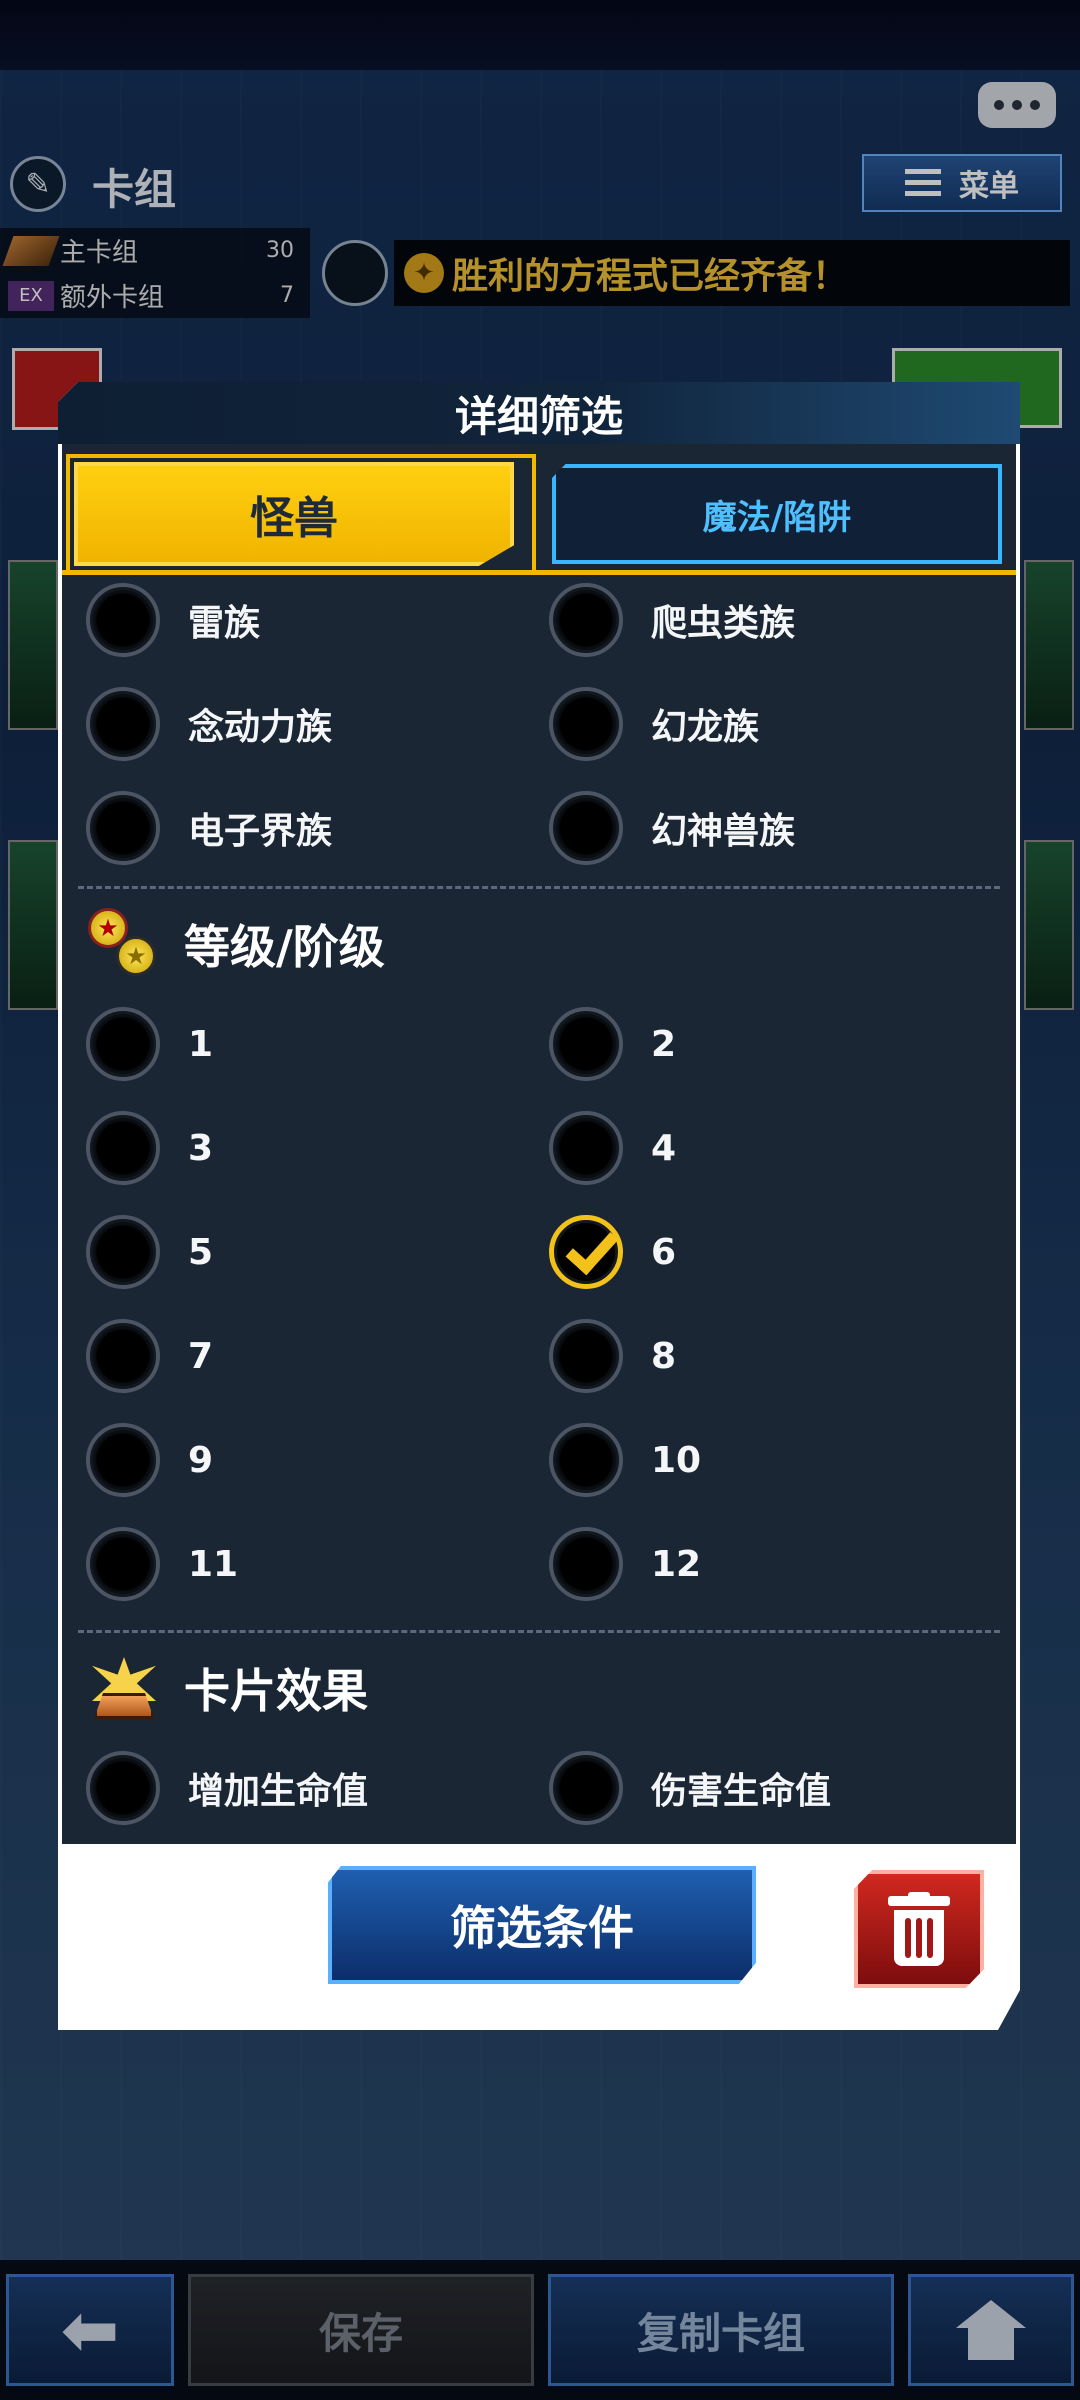 The height and width of the screenshot is (2400, 1080). Describe the element at coordinates (664, 1148) in the screenshot. I see `option-label: 4` at that location.